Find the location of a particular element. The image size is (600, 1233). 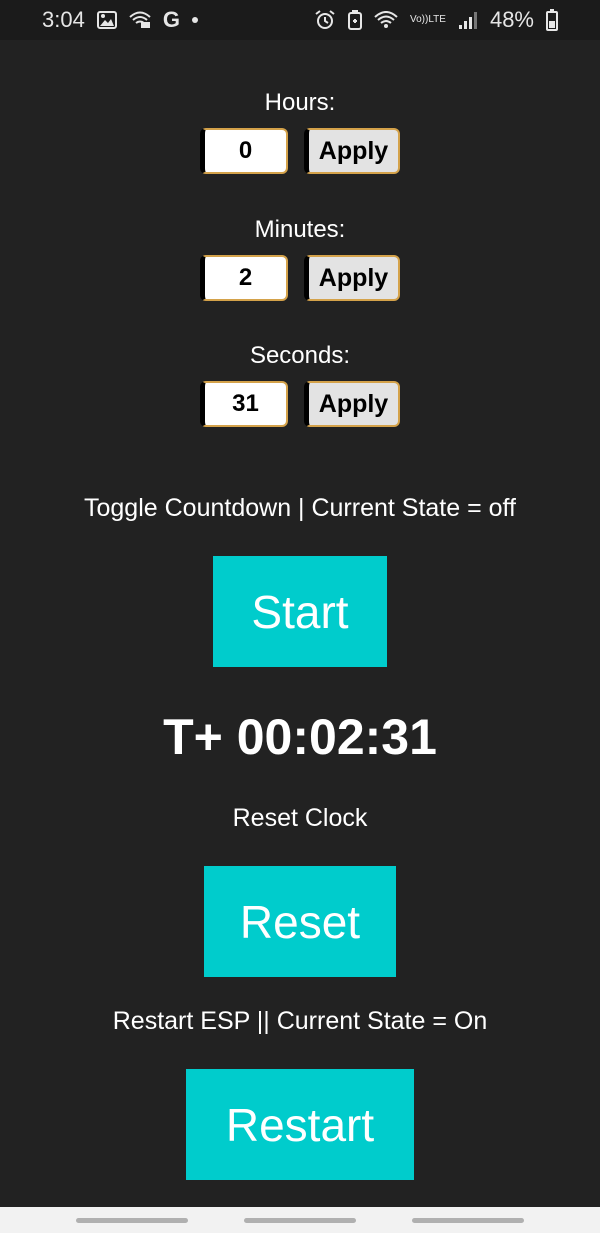

seconds-input is located at coordinates (244, 404).